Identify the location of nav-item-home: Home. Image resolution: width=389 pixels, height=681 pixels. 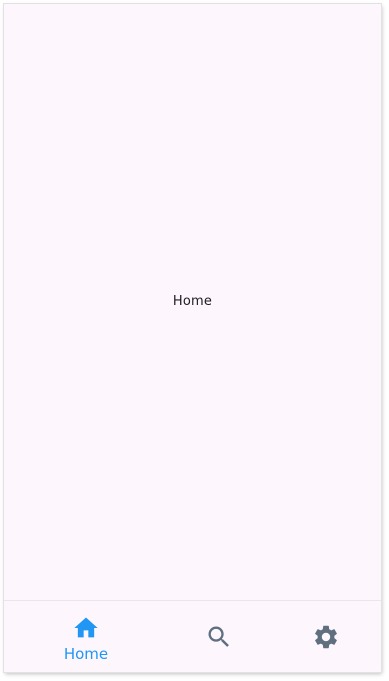
(86, 636).